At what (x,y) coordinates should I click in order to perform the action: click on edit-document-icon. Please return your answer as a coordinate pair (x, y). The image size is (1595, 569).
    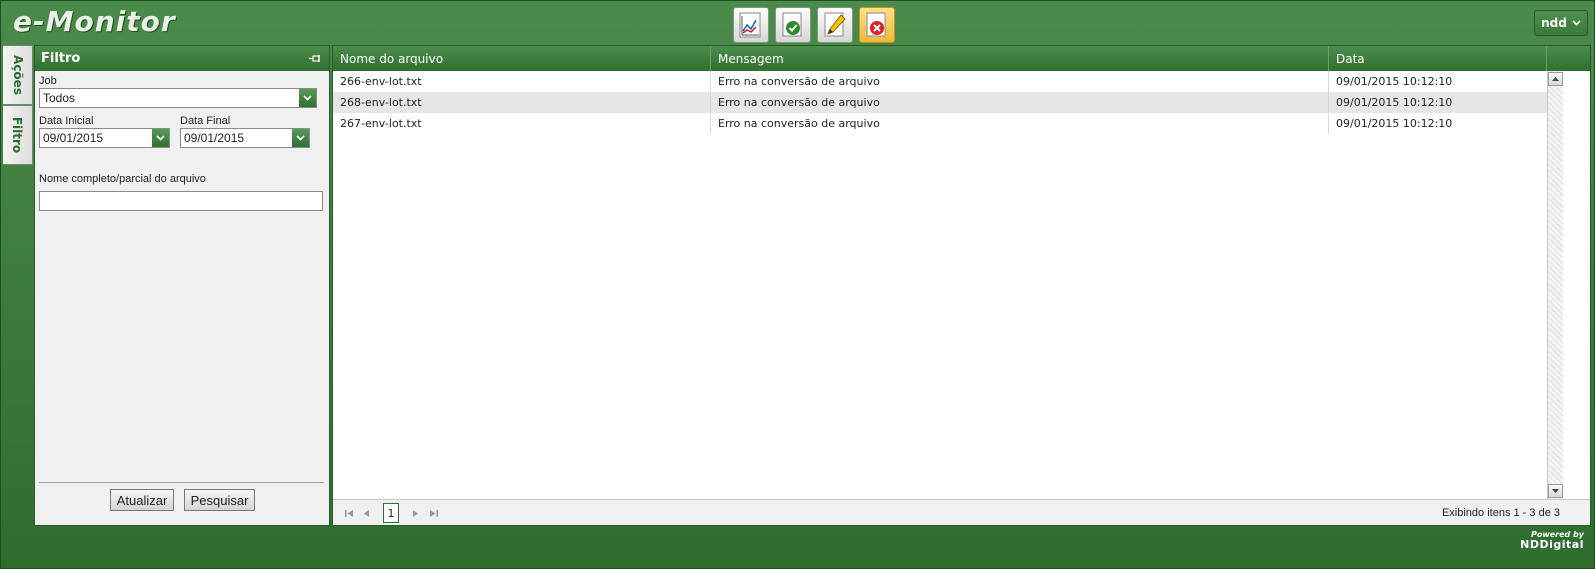
    Looking at the image, I should click on (835, 24).